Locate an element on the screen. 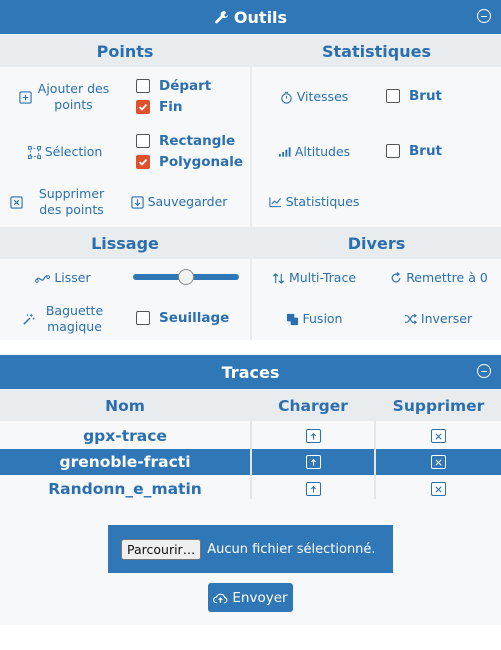  multi-trace-label: Multi-Trace is located at coordinates (322, 277).